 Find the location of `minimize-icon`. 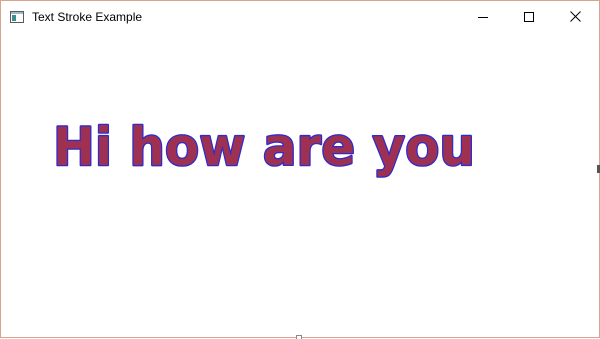

minimize-icon is located at coordinates (483, 17).